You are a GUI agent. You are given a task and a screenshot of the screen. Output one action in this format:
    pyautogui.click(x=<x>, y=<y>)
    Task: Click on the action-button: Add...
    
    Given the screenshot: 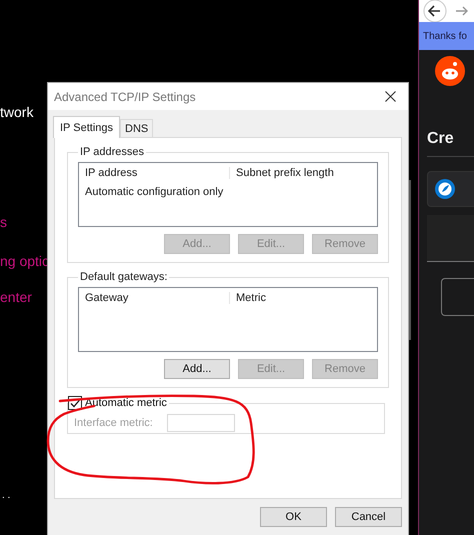 What is the action you would take?
    pyautogui.click(x=197, y=369)
    